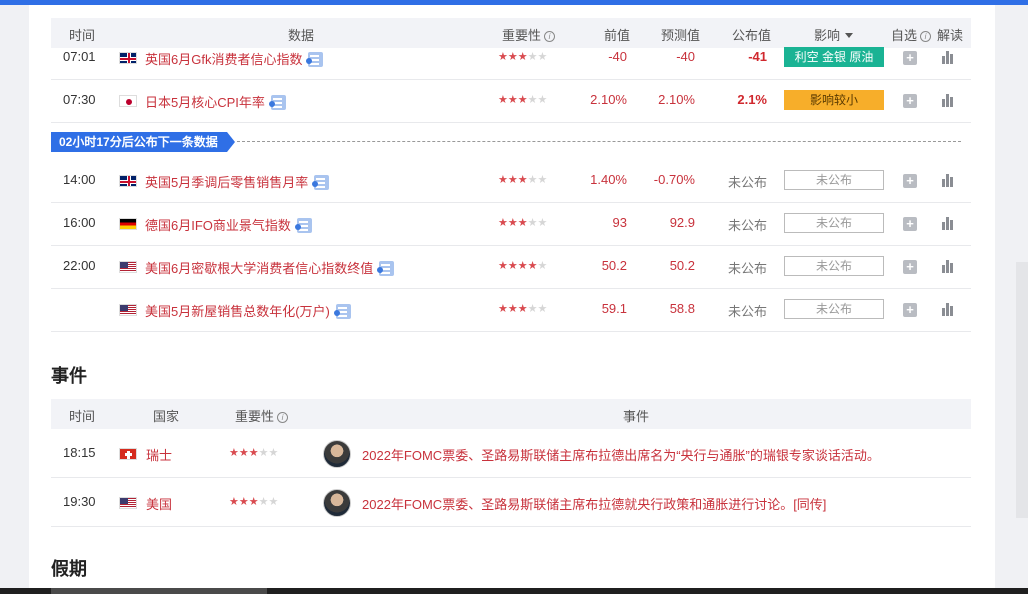  What do you see at coordinates (128, 101) in the screenshot?
I see `japan-flag-icon` at bounding box center [128, 101].